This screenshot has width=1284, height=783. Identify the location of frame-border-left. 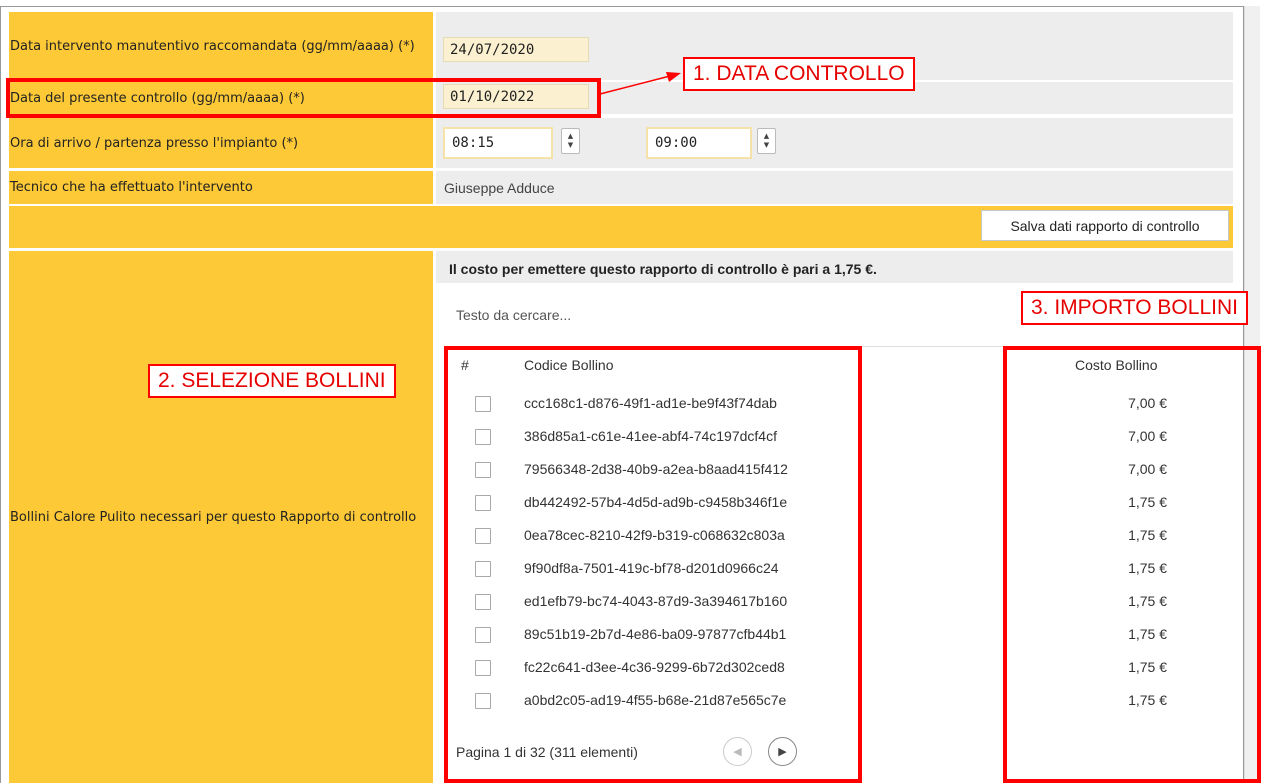
(0, 394).